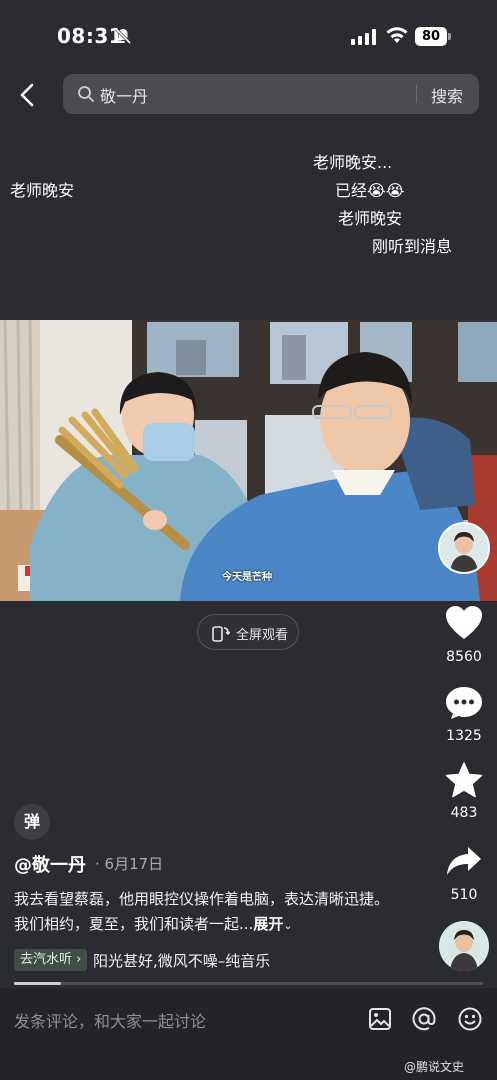 The height and width of the screenshot is (1080, 497). Describe the element at coordinates (447, 95) in the screenshot. I see `search-button: 搜索` at that location.